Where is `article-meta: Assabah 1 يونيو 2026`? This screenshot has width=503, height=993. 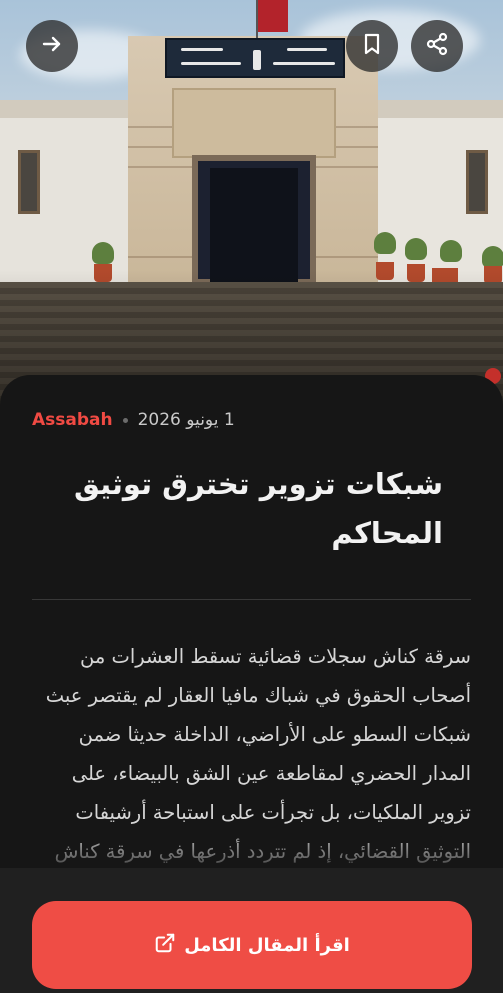 article-meta: Assabah 1 يونيو 2026 is located at coordinates (133, 420).